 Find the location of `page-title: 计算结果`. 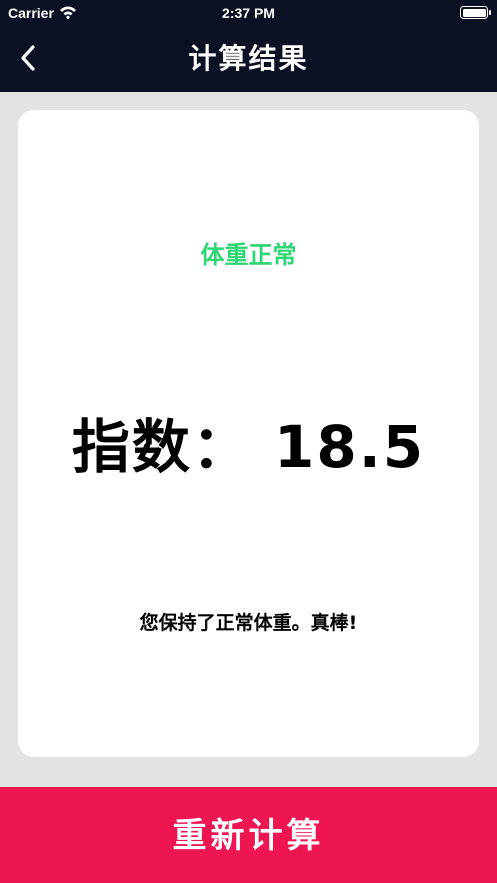

page-title: 计算结果 is located at coordinates (248, 58).